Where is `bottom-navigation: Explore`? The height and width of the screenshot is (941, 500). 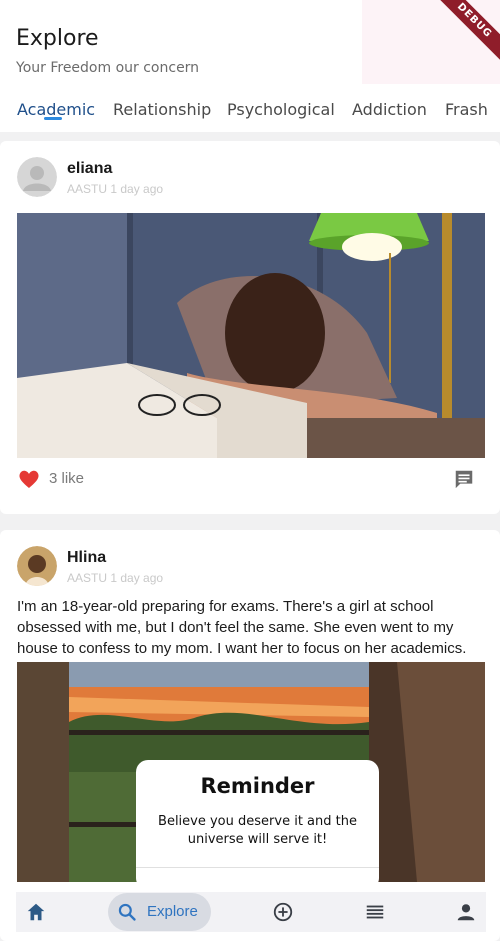
bottom-navigation: Explore is located at coordinates (251, 912).